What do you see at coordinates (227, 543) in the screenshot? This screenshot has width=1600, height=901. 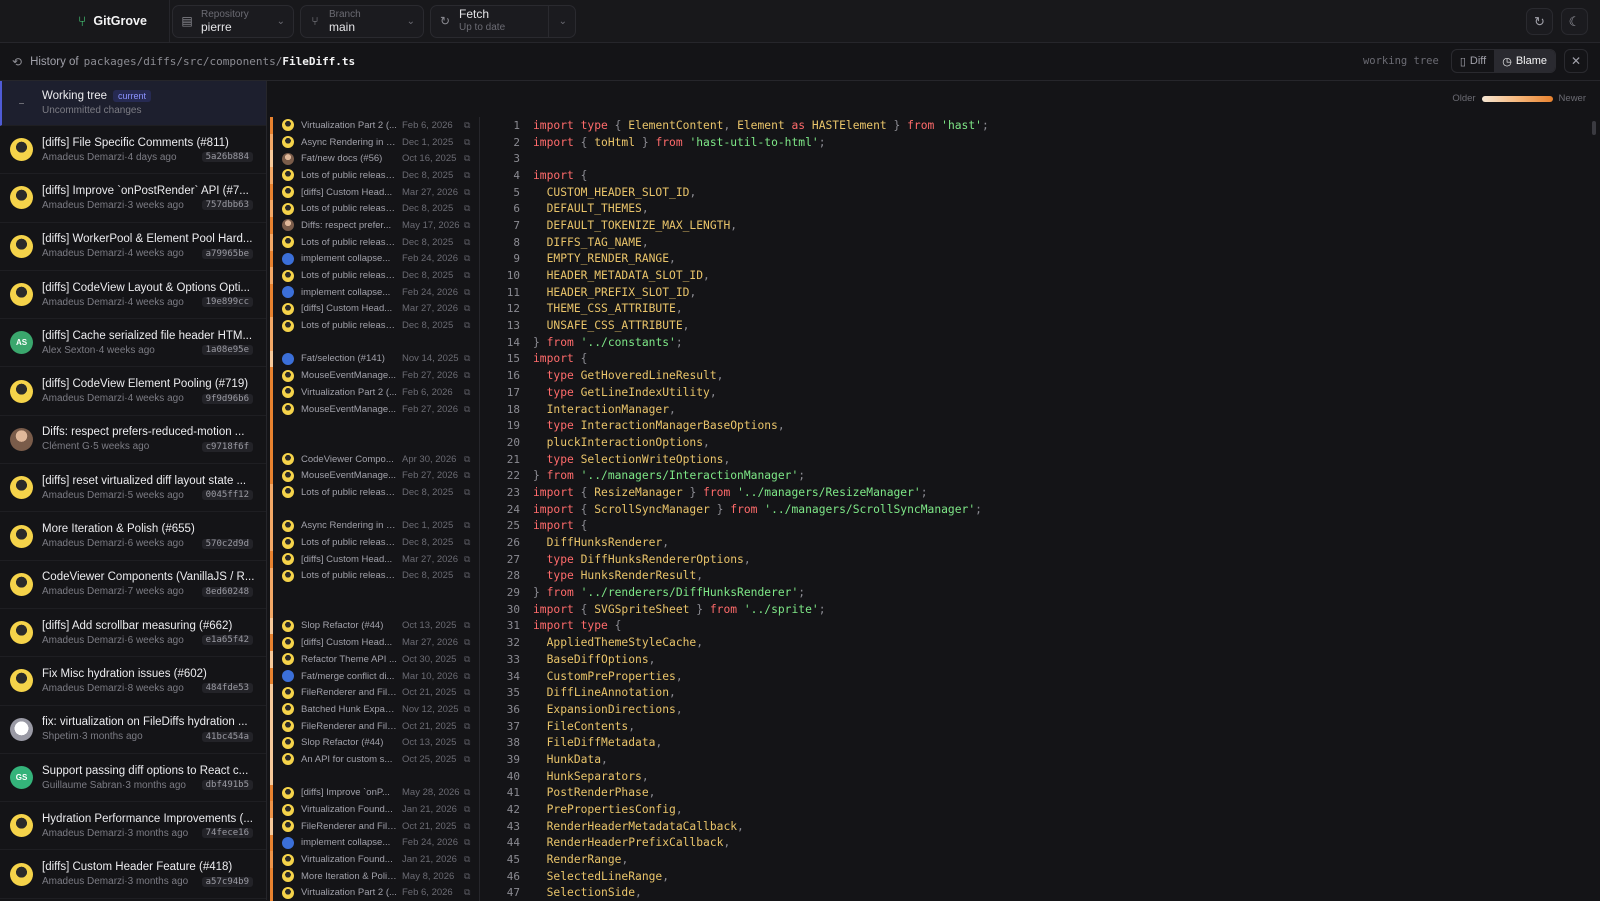 I see `commit-sha: 570c2d9d` at bounding box center [227, 543].